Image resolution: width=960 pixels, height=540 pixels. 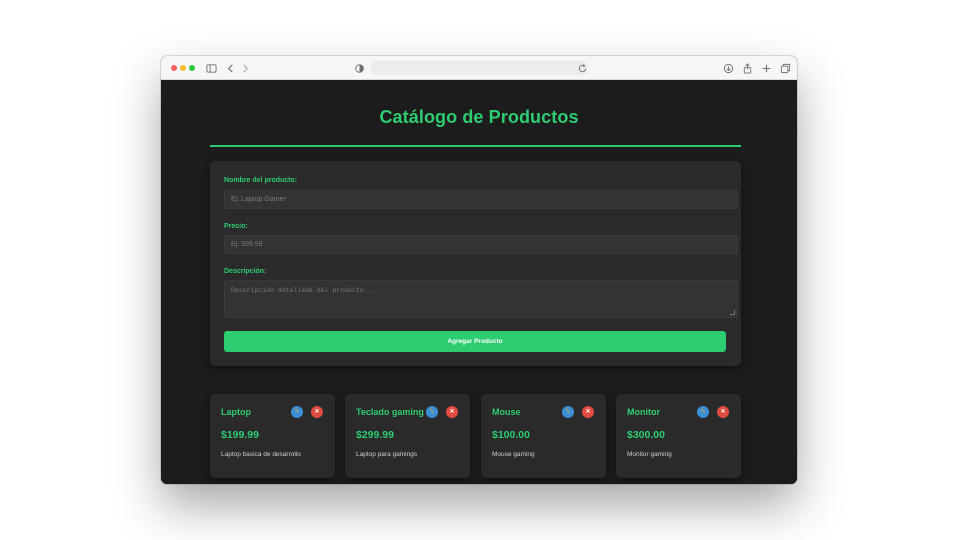 What do you see at coordinates (732, 312) in the screenshot?
I see `resize-handle` at bounding box center [732, 312].